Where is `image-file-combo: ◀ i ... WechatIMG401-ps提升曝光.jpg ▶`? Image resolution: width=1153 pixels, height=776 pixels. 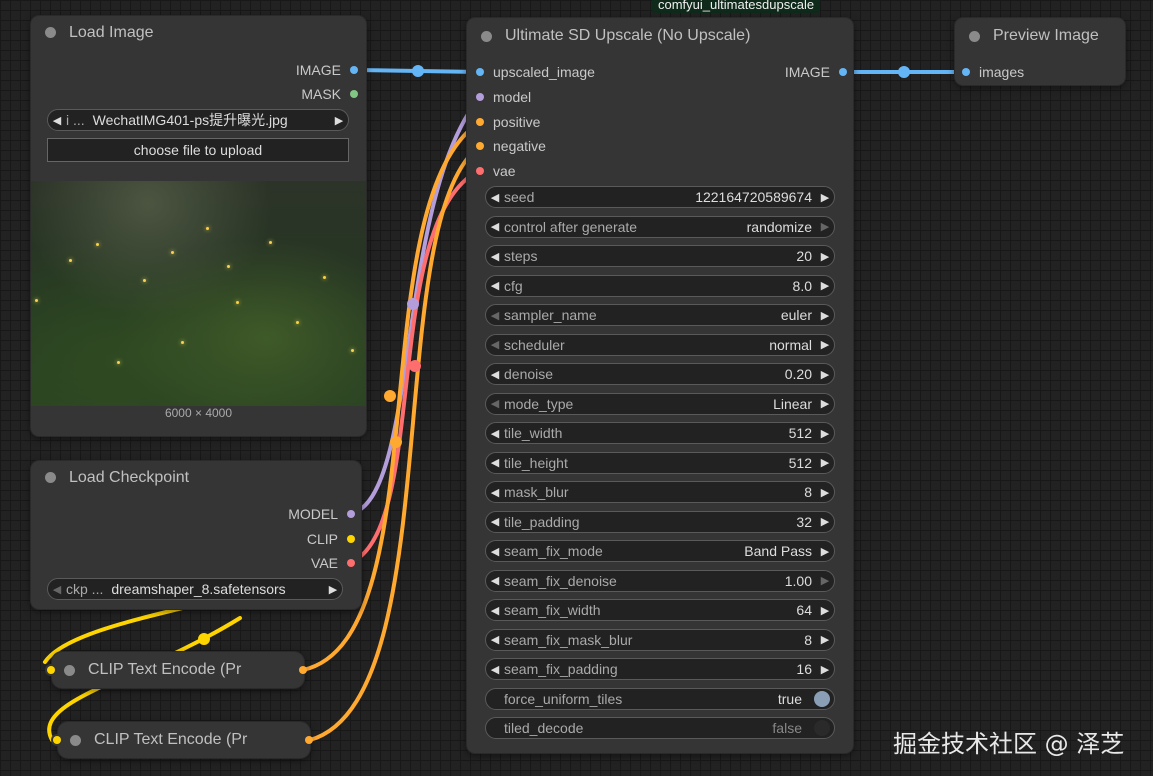 image-file-combo: ◀ i ... WechatIMG401-ps提升曝光.jpg ▶ is located at coordinates (198, 120).